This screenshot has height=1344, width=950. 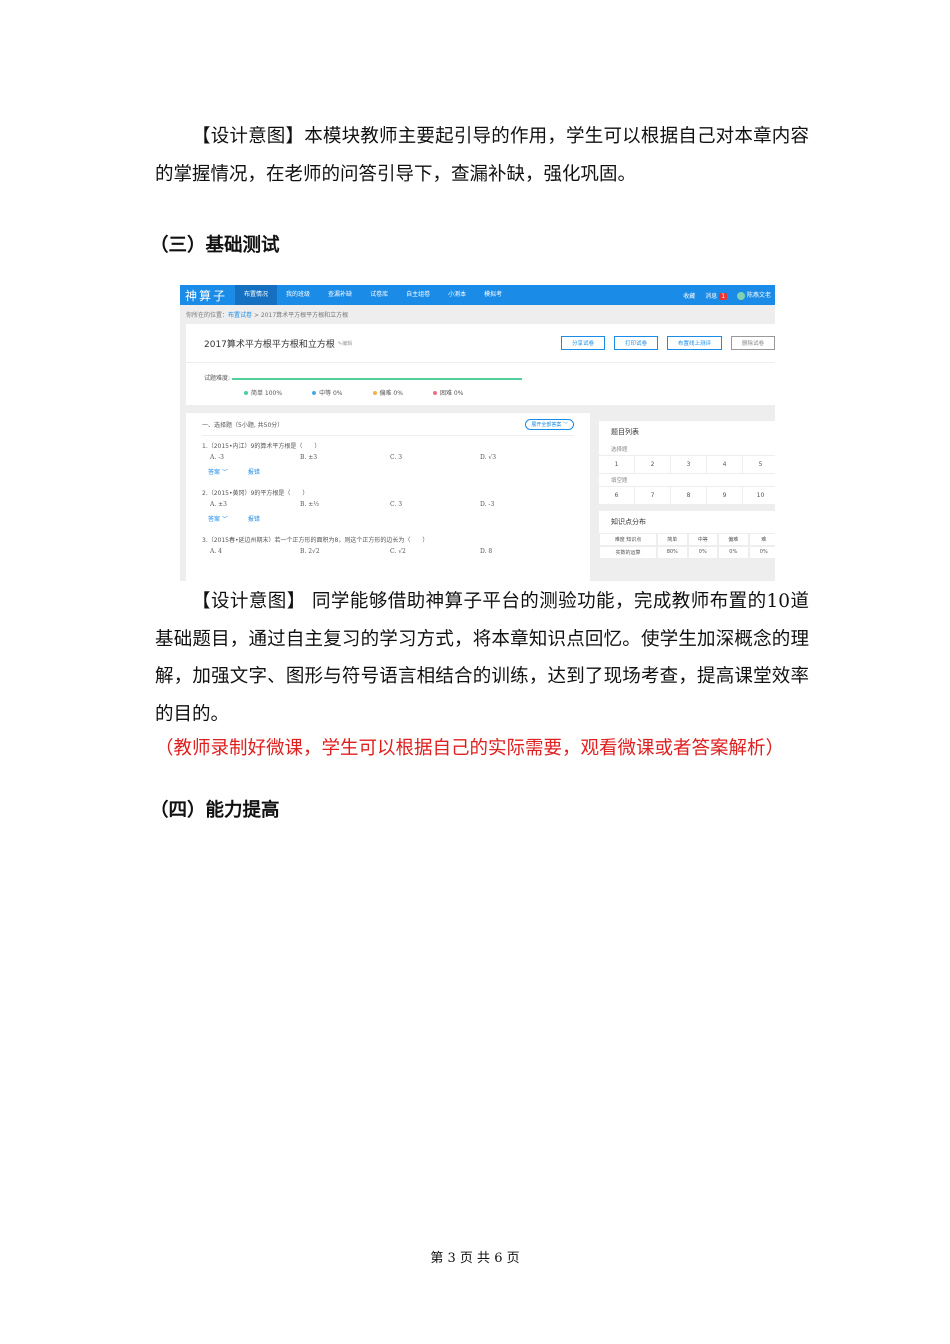 What do you see at coordinates (628, 522) in the screenshot?
I see `knowledge-title: 知识点分布` at bounding box center [628, 522].